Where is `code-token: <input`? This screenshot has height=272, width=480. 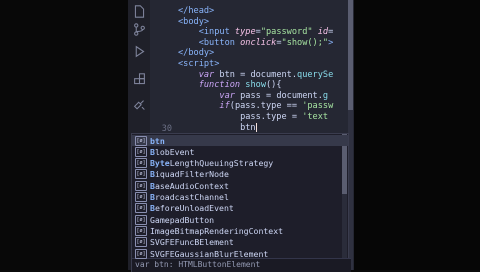
code-token: <input is located at coordinates (216, 32).